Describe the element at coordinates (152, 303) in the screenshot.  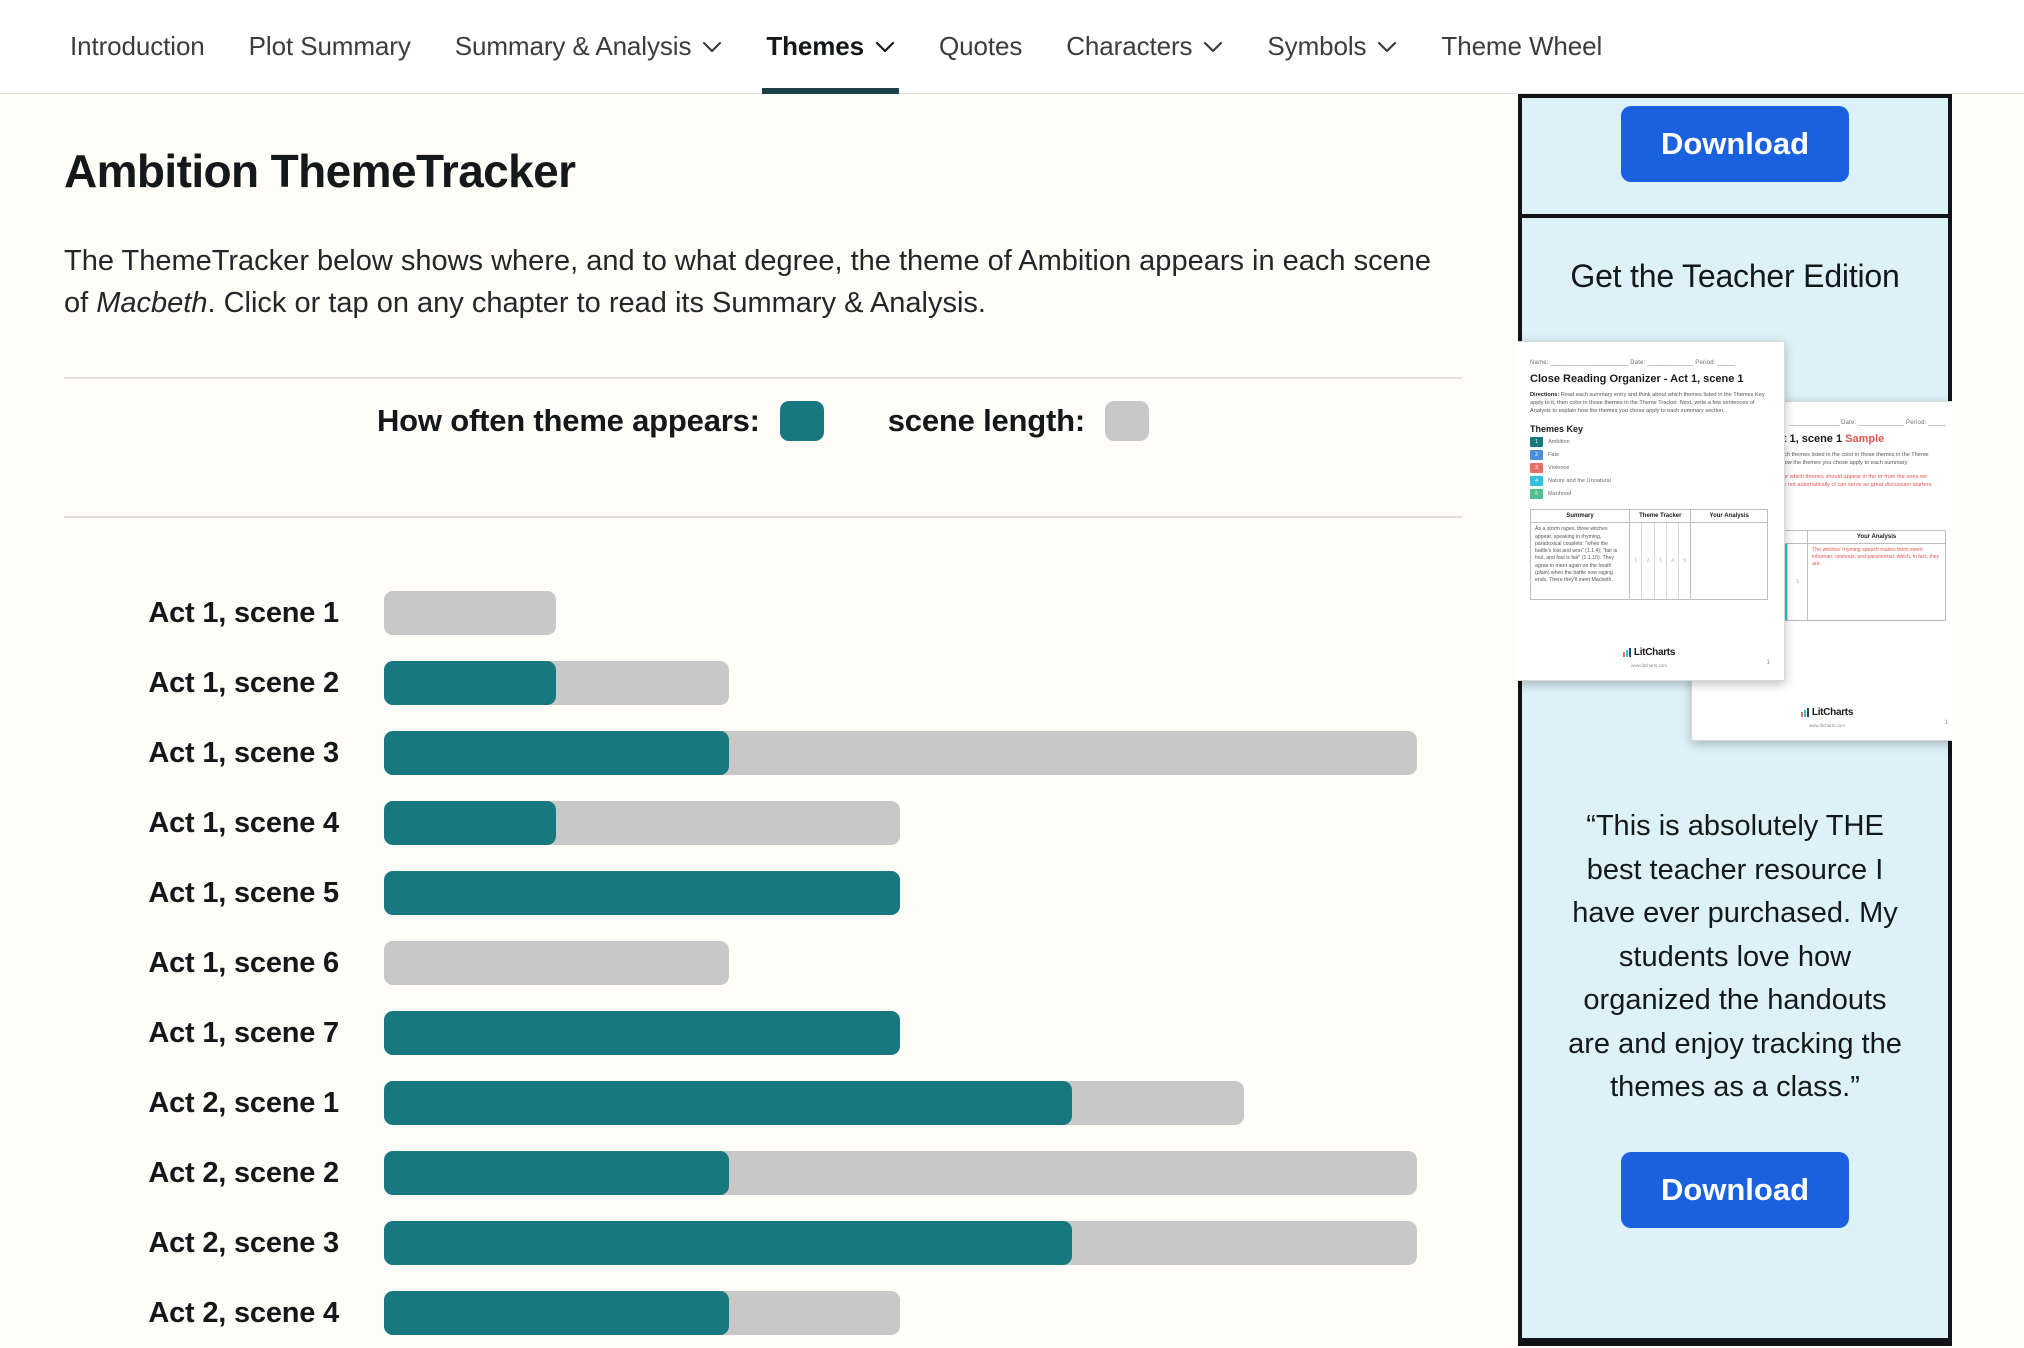
I see `description-book-title: Macbeth` at that location.